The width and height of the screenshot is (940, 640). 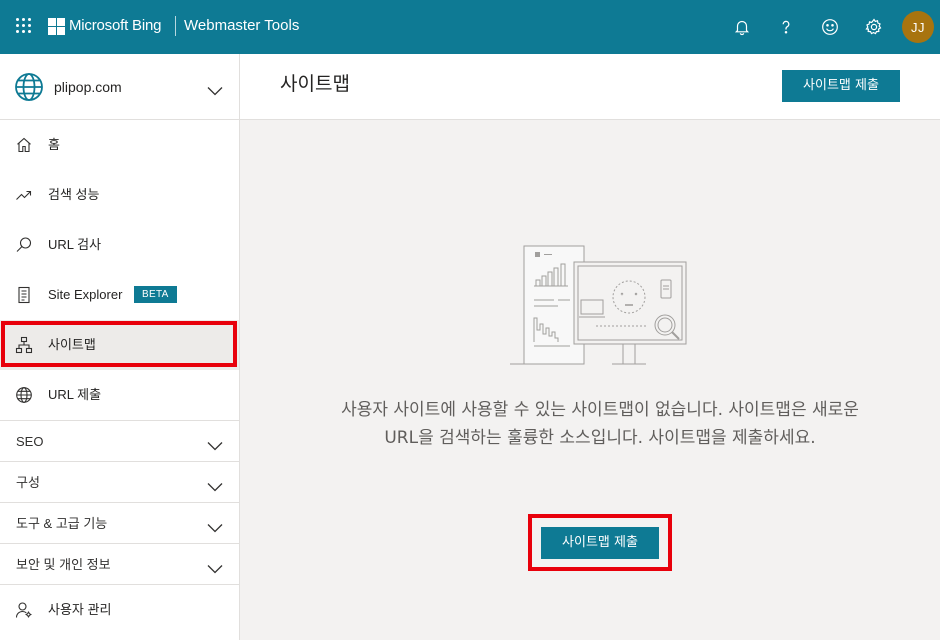 I want to click on sidebar-item-label: URL 검사, so click(x=75, y=244).